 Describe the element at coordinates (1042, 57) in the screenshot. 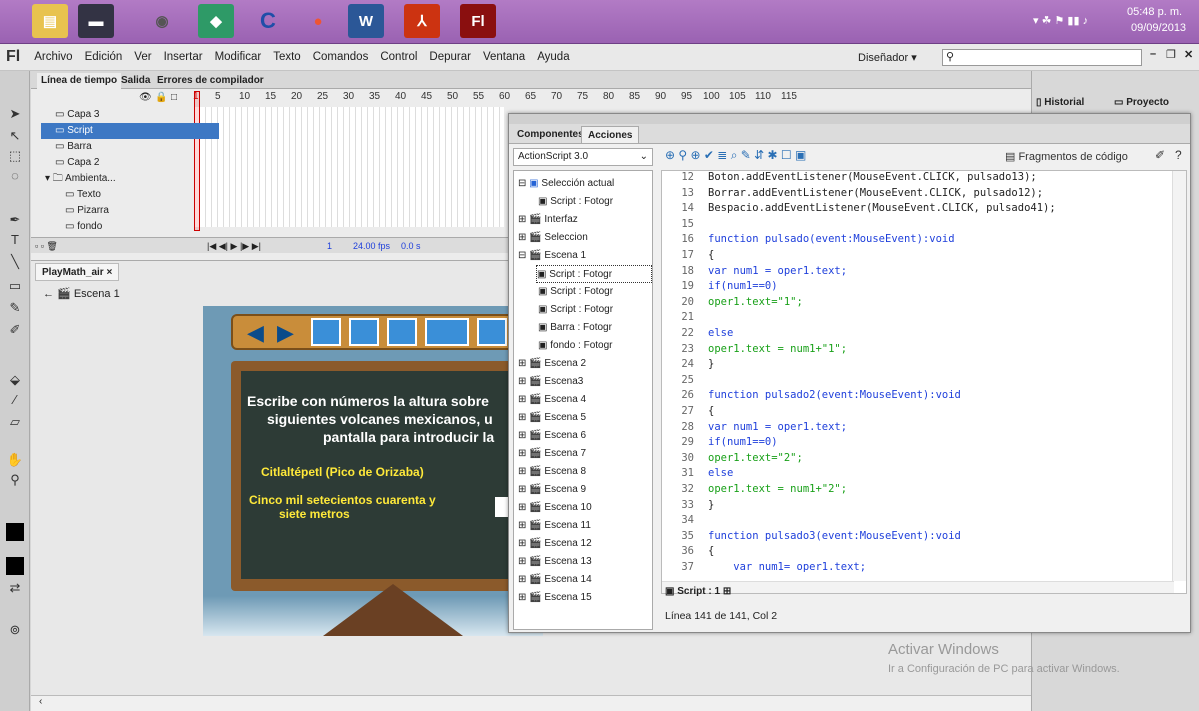

I see `search-input: ⚲` at that location.